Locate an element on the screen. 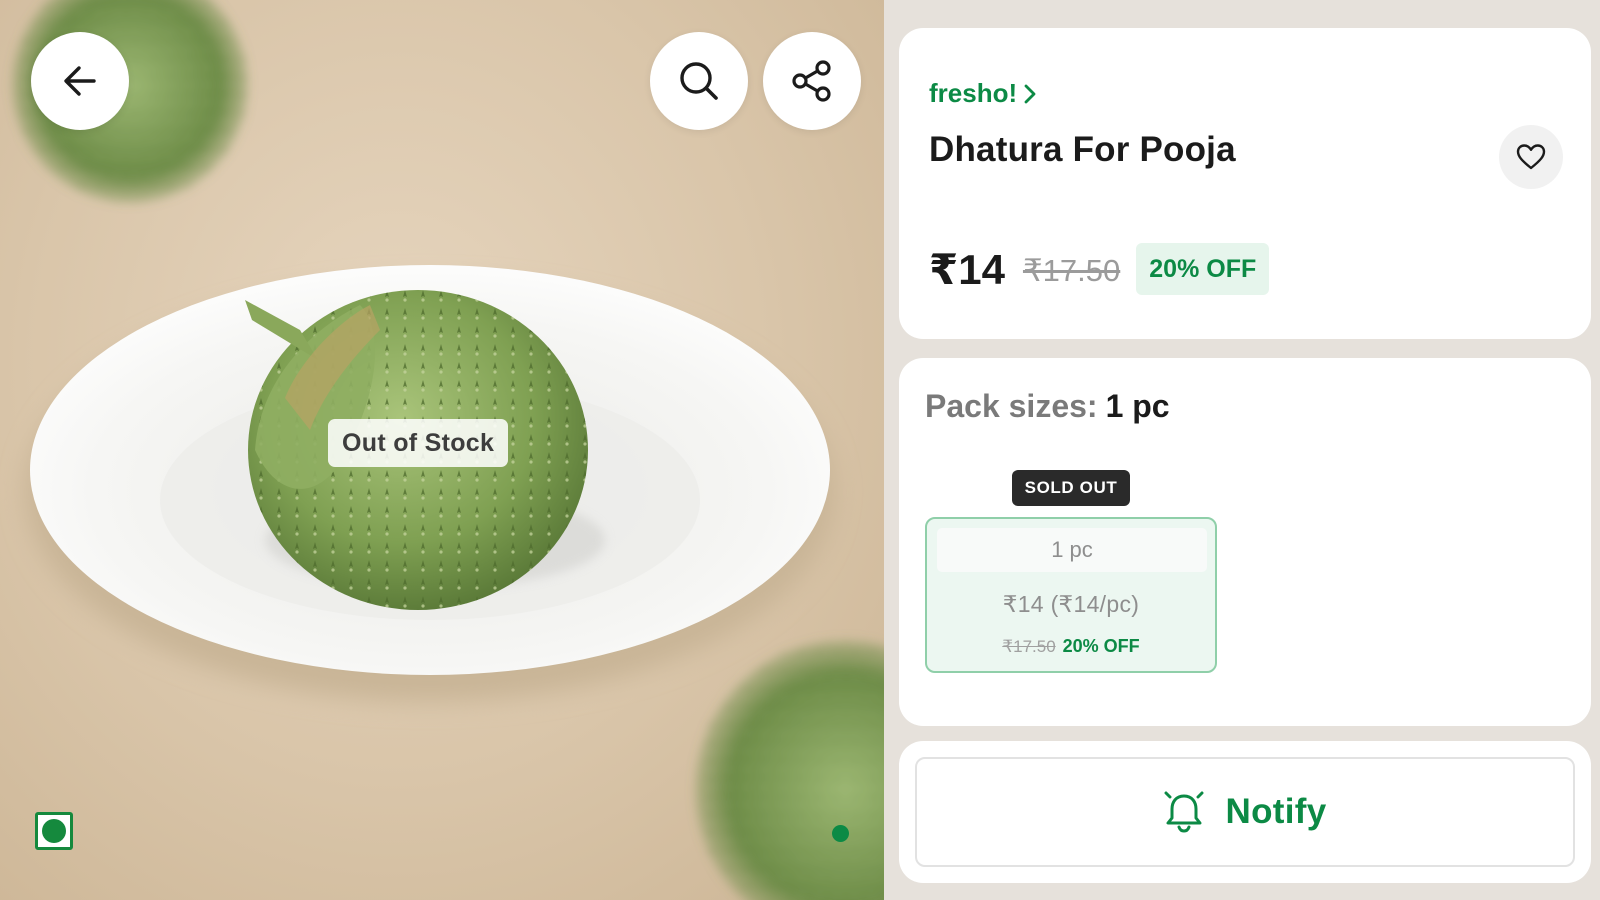  pack-size-off: 20% OFF is located at coordinates (1101, 646).